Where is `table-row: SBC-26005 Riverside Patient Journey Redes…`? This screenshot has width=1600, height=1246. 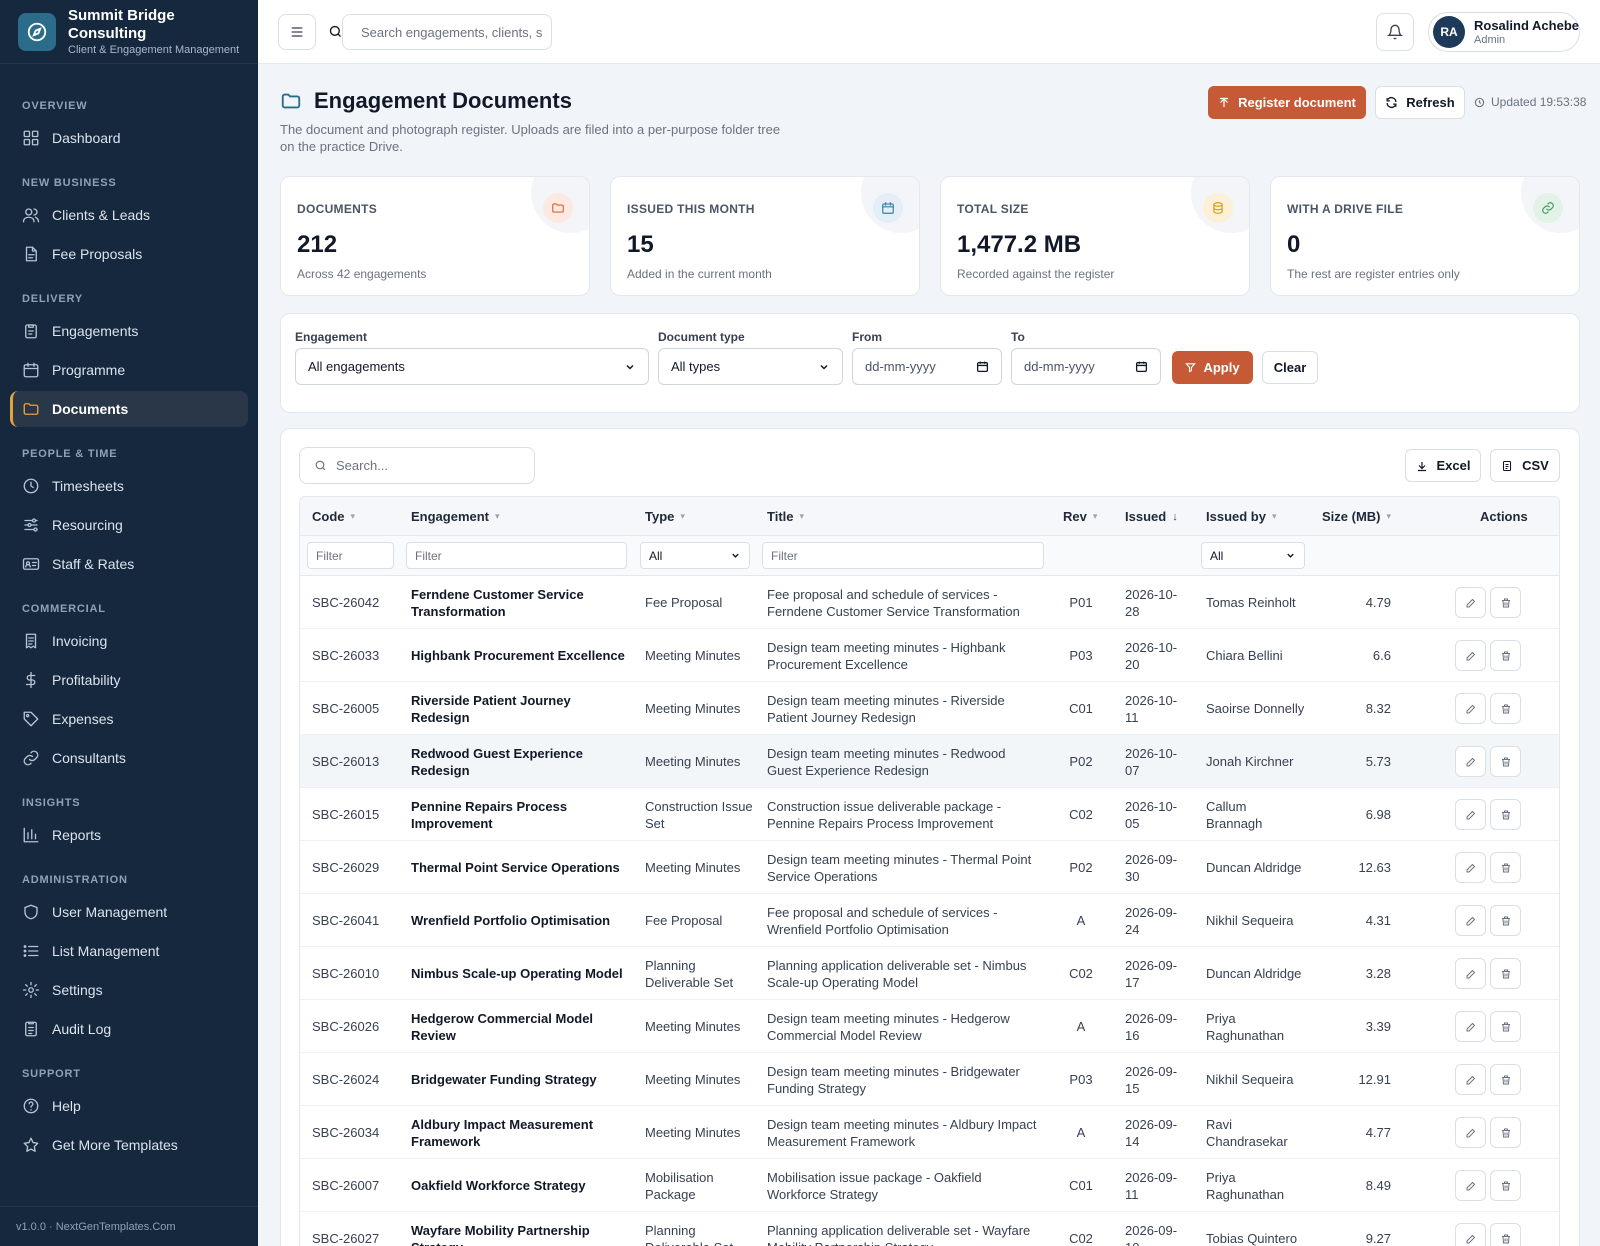 table-row: SBC-26005 Riverside Patient Journey Redes… is located at coordinates (929, 708).